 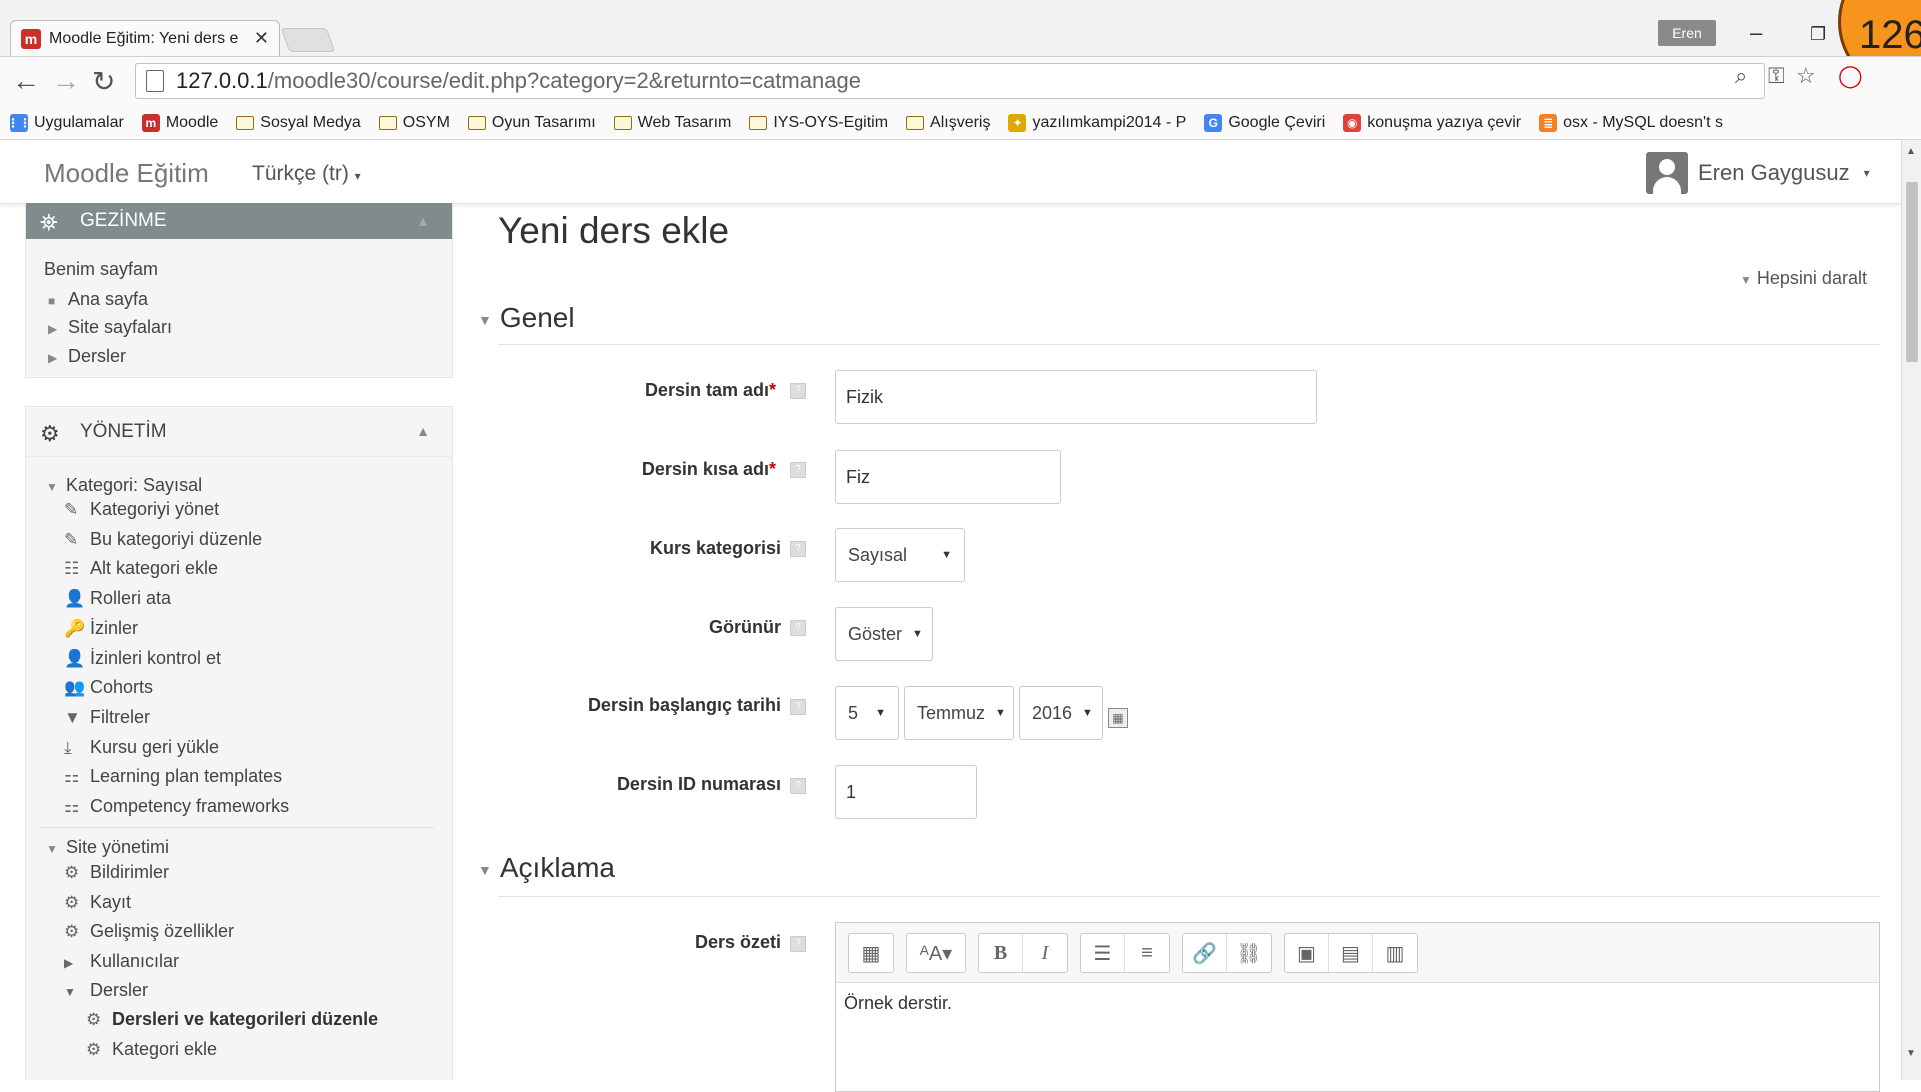 What do you see at coordinates (1351, 953) in the screenshot?
I see `media-icon: ▤` at bounding box center [1351, 953].